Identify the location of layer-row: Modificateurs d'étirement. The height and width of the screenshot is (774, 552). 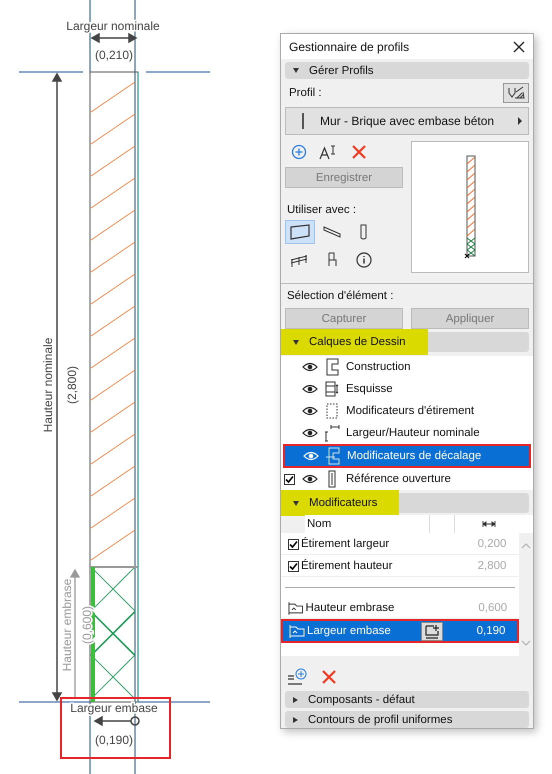
(407, 411).